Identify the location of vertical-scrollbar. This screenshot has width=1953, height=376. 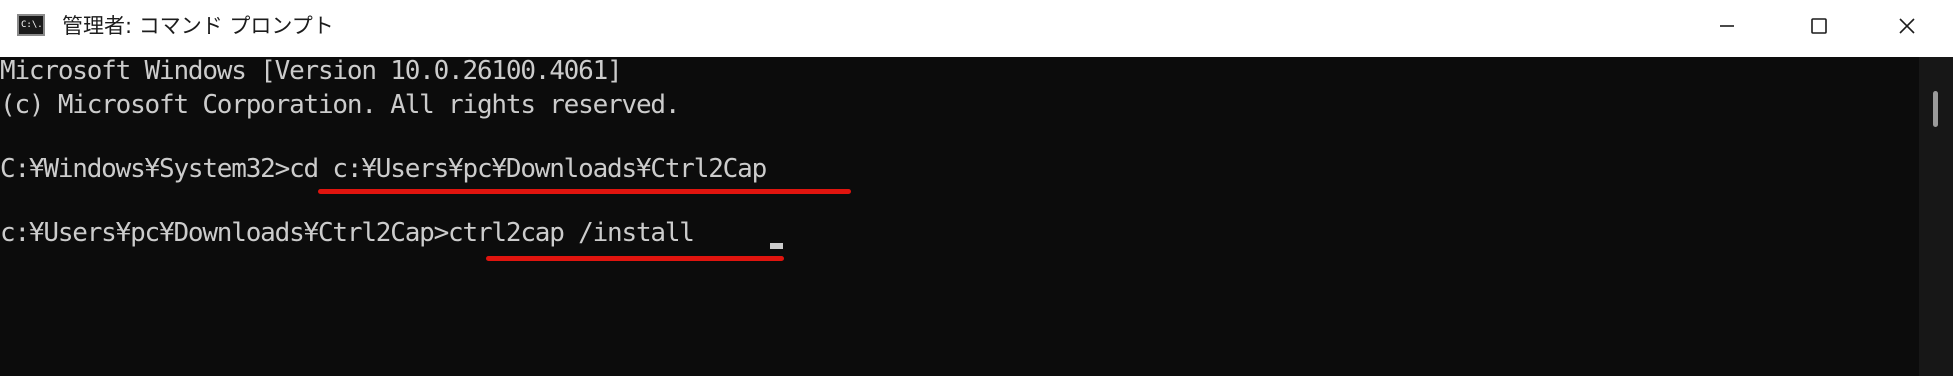
(1936, 216).